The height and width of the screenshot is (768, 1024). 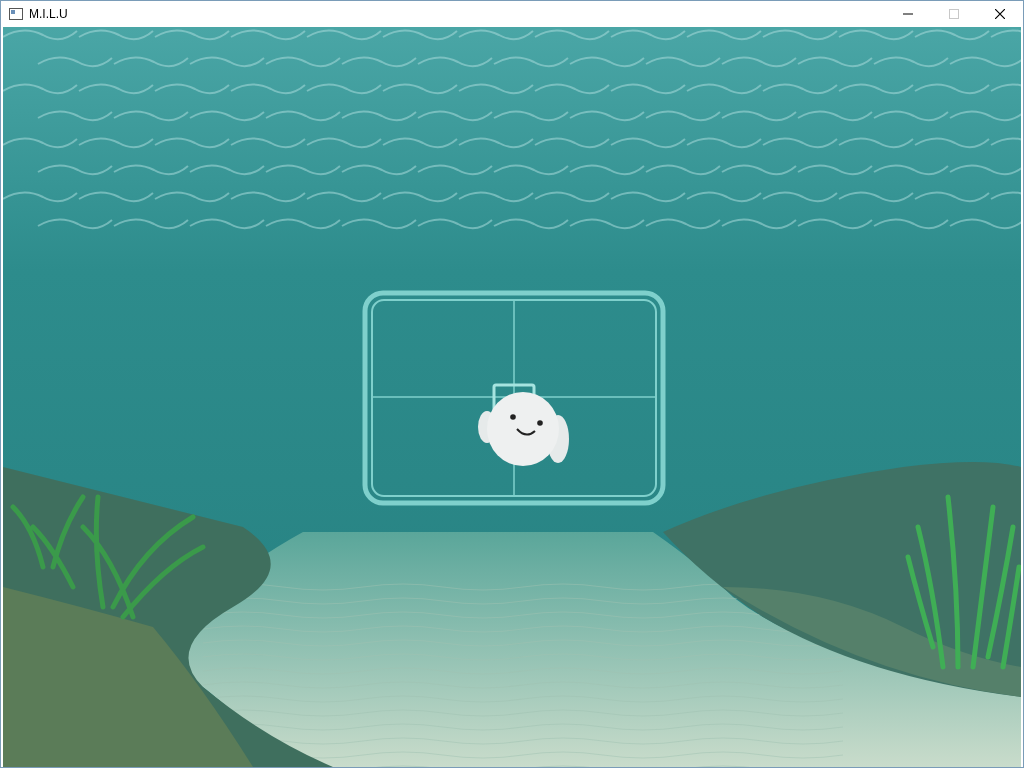 I want to click on app-icon, so click(x=16, y=14).